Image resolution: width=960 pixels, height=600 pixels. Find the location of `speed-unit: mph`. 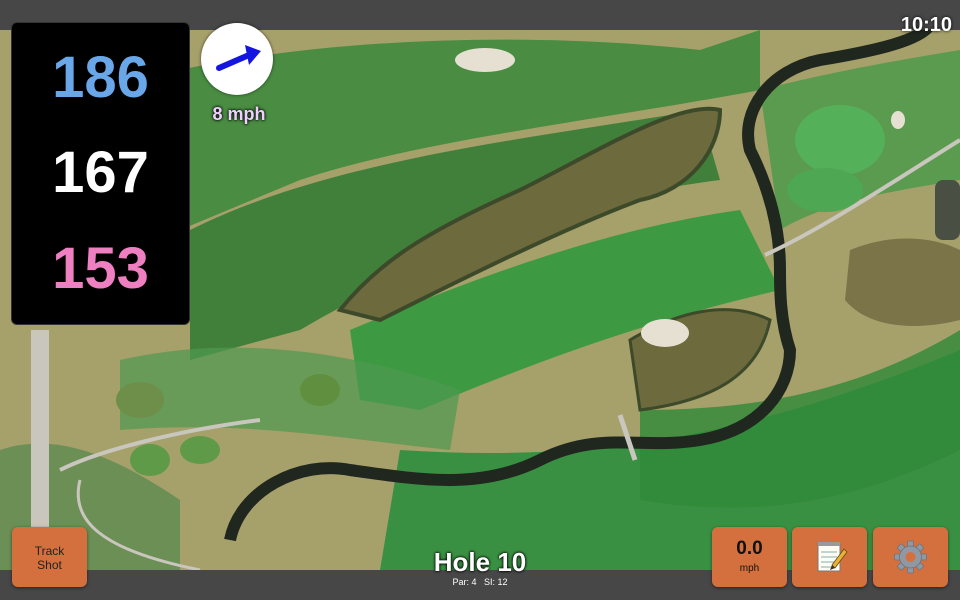

speed-unit: mph is located at coordinates (749, 568).